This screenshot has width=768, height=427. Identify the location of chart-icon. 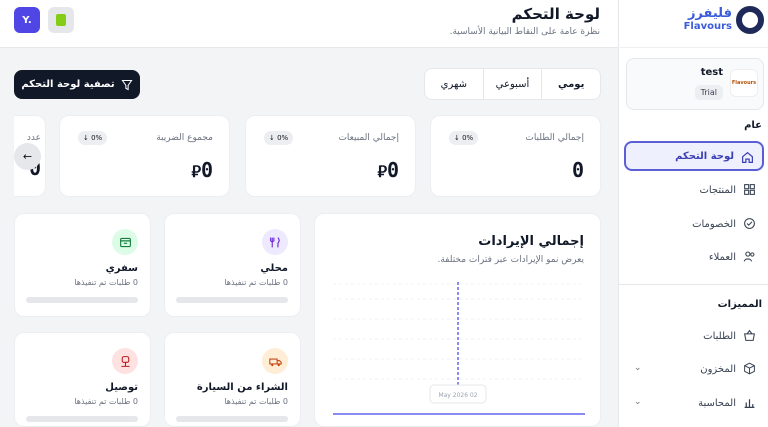
(749, 403).